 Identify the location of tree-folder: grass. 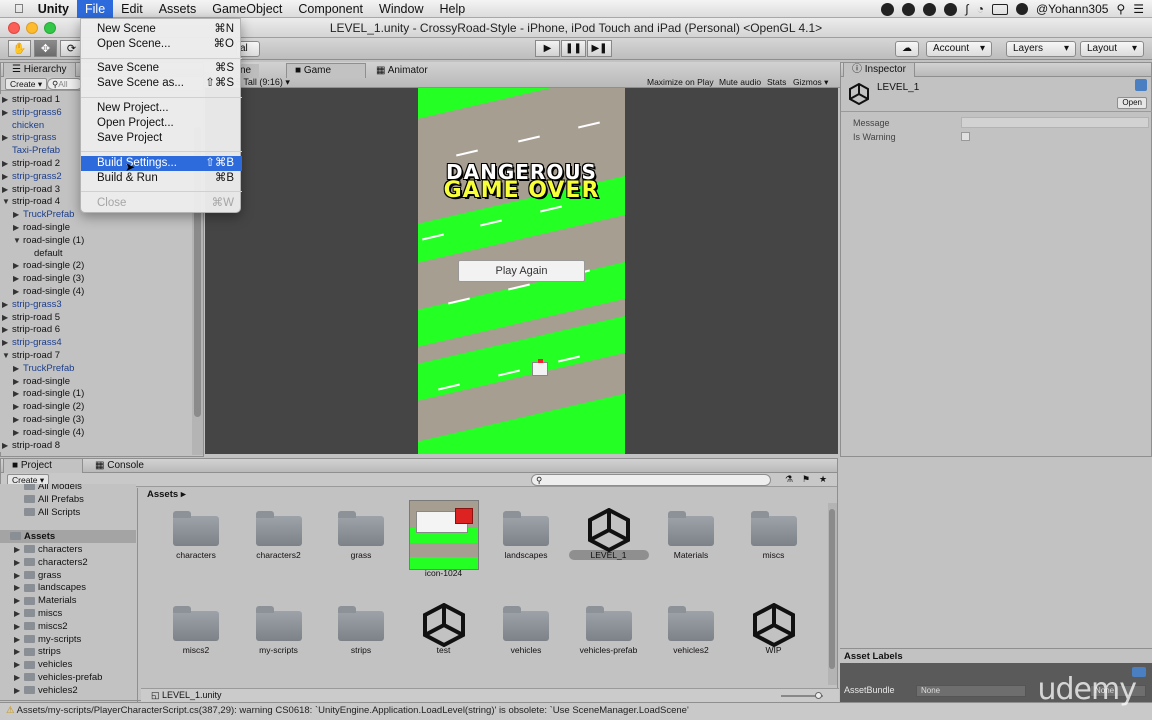
(42, 575).